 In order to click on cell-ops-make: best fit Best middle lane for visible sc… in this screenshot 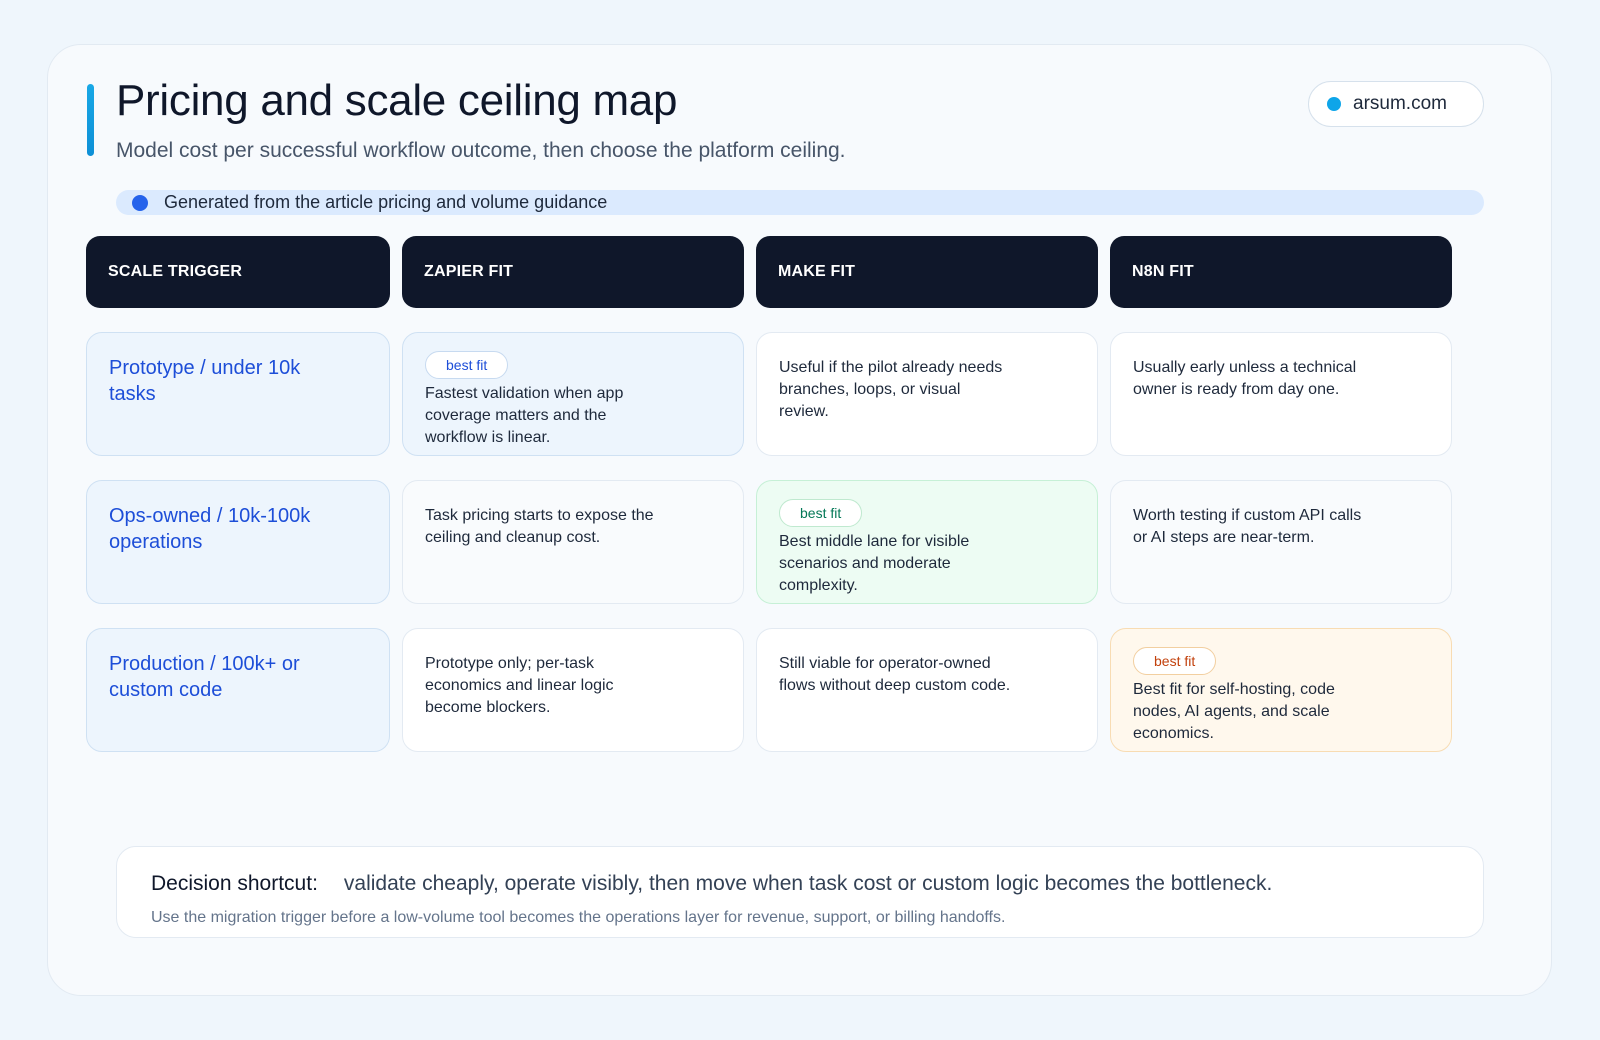, I will do `click(927, 542)`.